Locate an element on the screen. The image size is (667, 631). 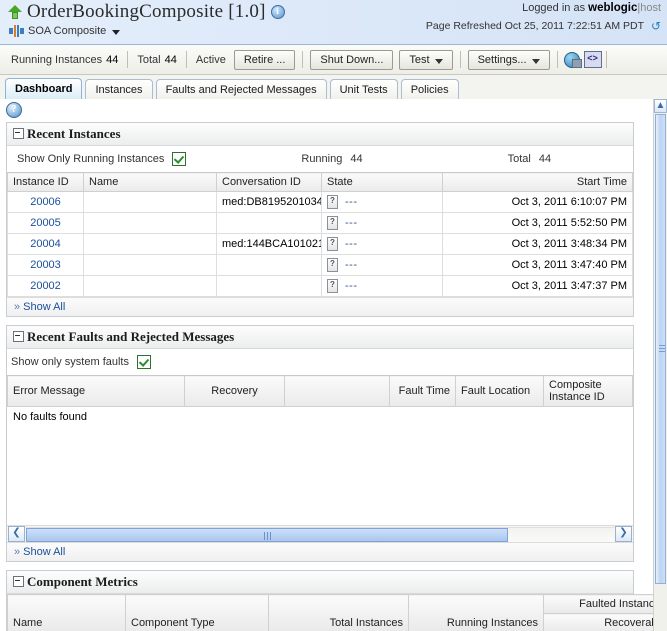
globe-deploy-icon is located at coordinates (572, 59).